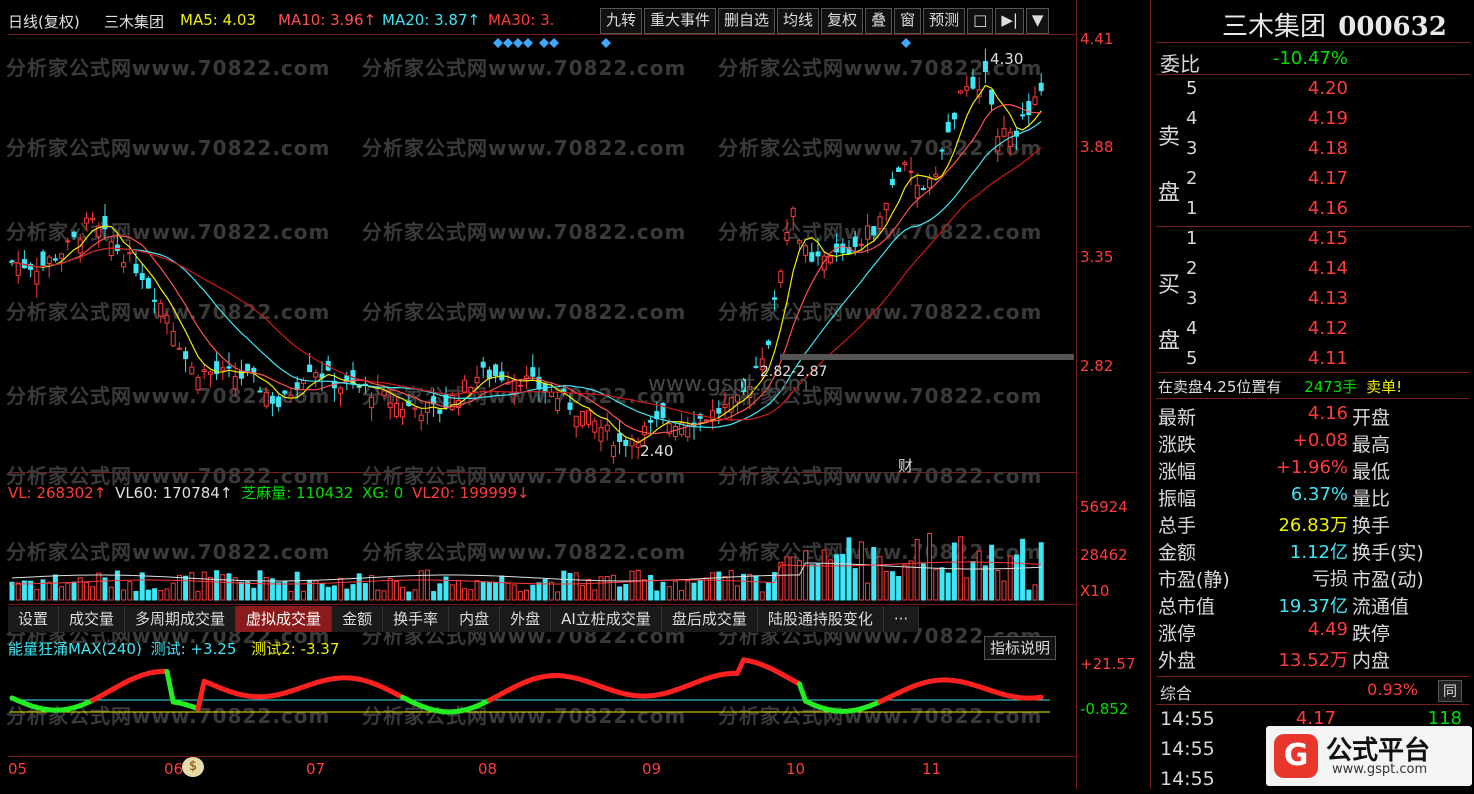  Describe the element at coordinates (821, 619) in the screenshot. I see `tab-northbound: 陆股通持股变化` at that location.